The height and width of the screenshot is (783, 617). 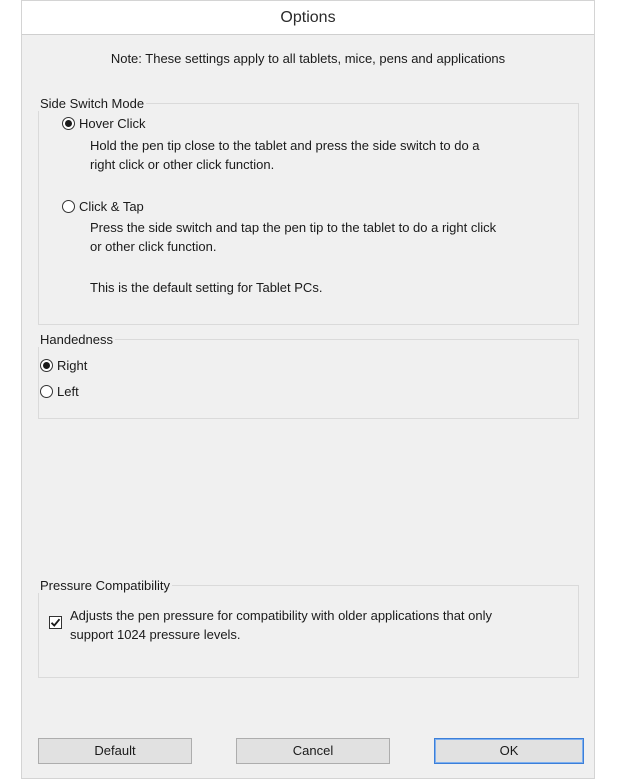 I want to click on ok-button: OK, so click(x=509, y=751).